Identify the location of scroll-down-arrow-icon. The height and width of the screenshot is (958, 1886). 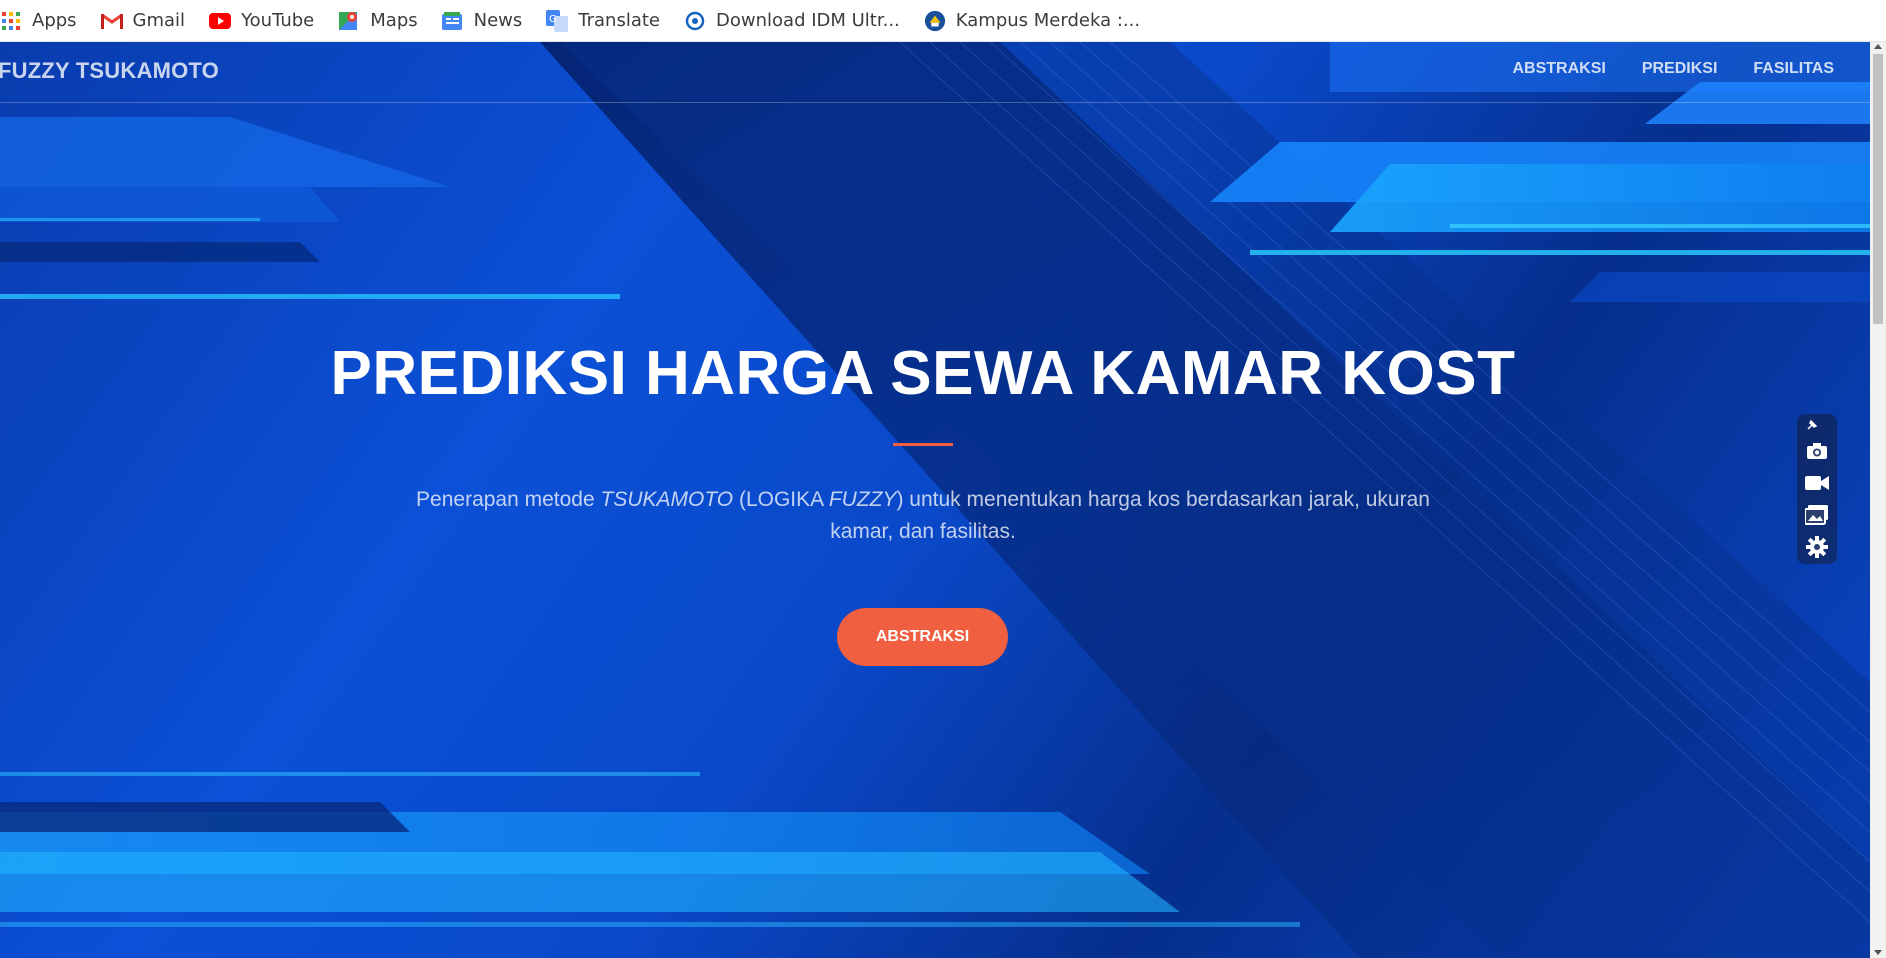
(1878, 952).